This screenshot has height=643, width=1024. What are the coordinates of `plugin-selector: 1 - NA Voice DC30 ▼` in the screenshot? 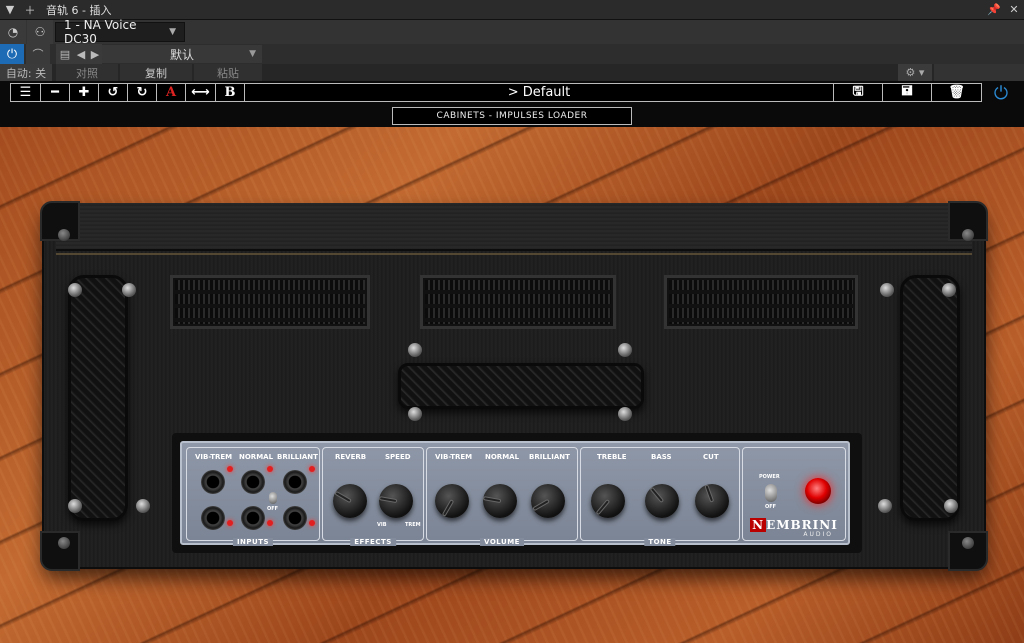 It's located at (120, 32).